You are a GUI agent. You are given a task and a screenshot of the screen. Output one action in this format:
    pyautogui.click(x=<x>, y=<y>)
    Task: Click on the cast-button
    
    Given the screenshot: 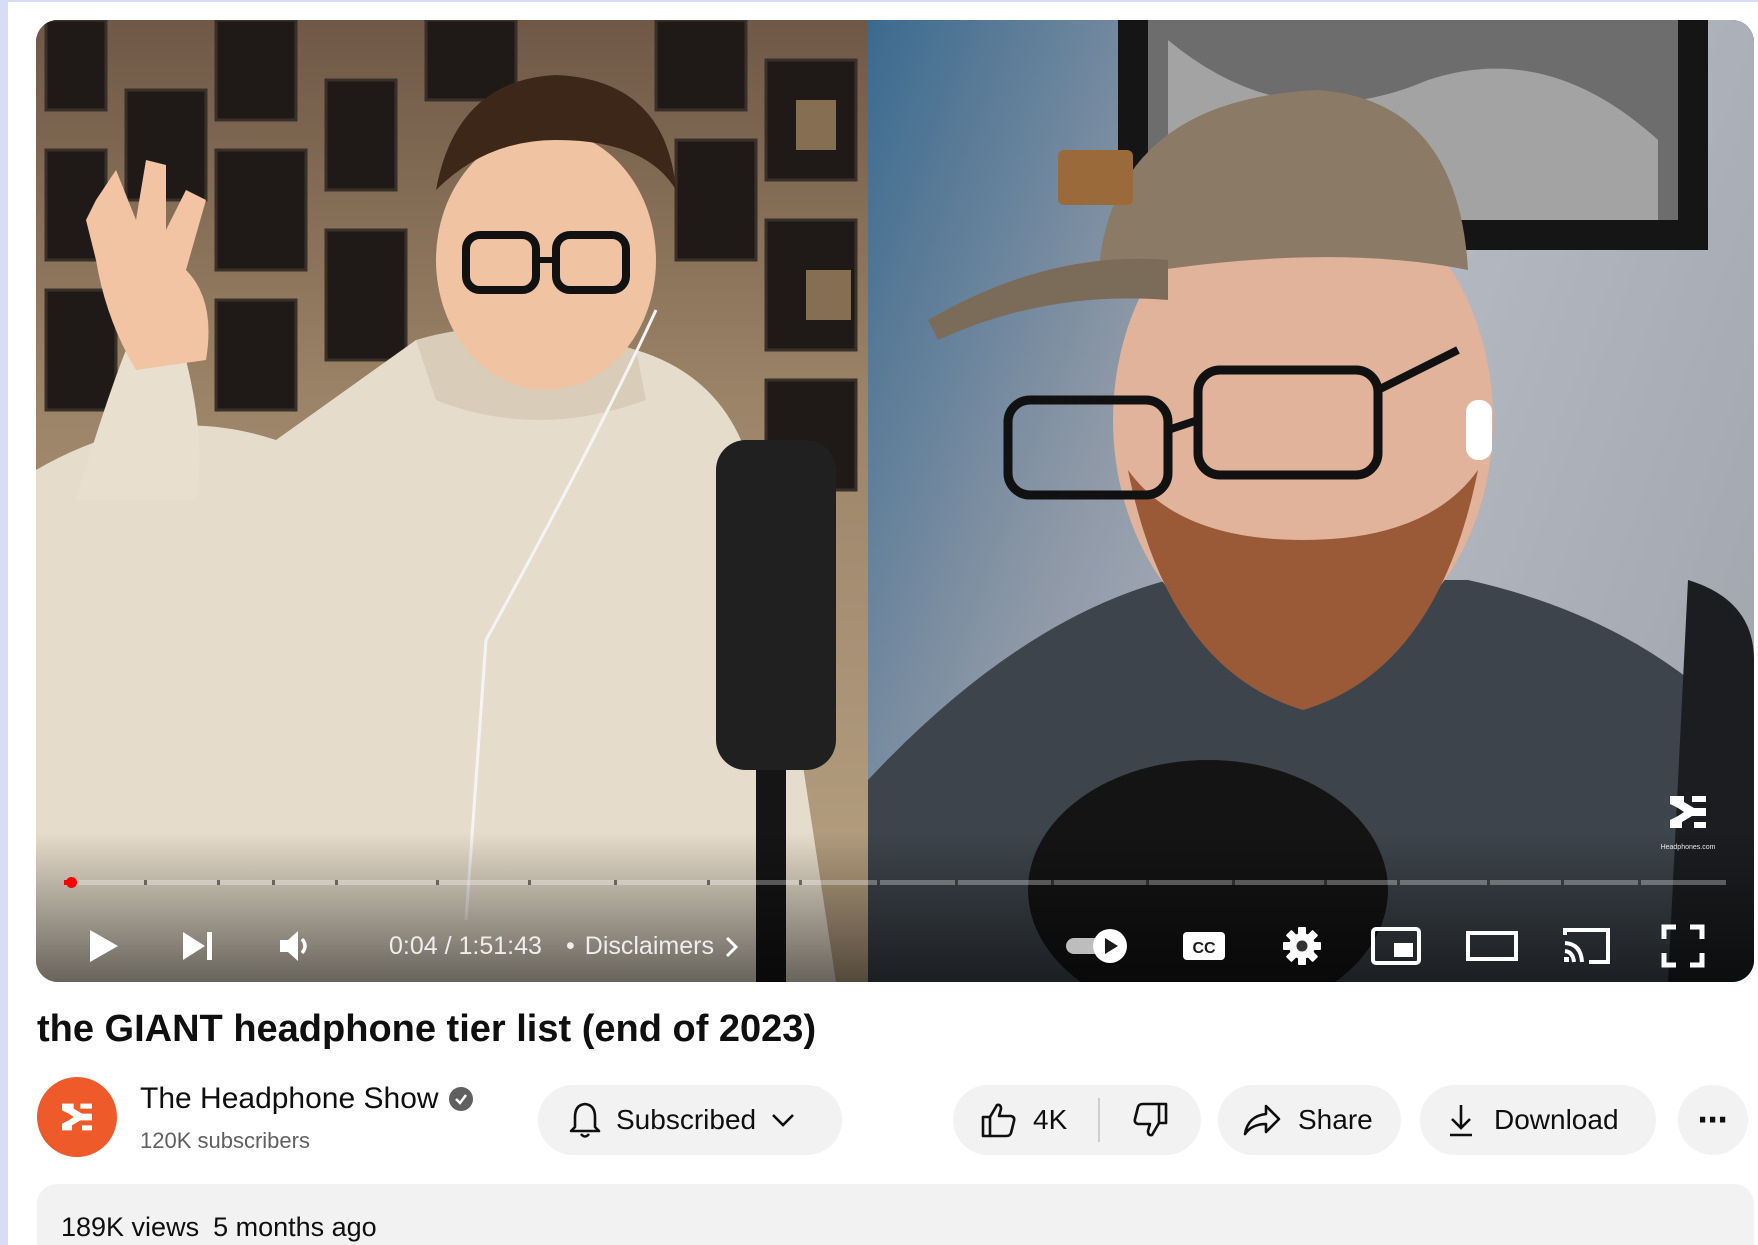 What is the action you would take?
    pyautogui.click(x=1586, y=946)
    